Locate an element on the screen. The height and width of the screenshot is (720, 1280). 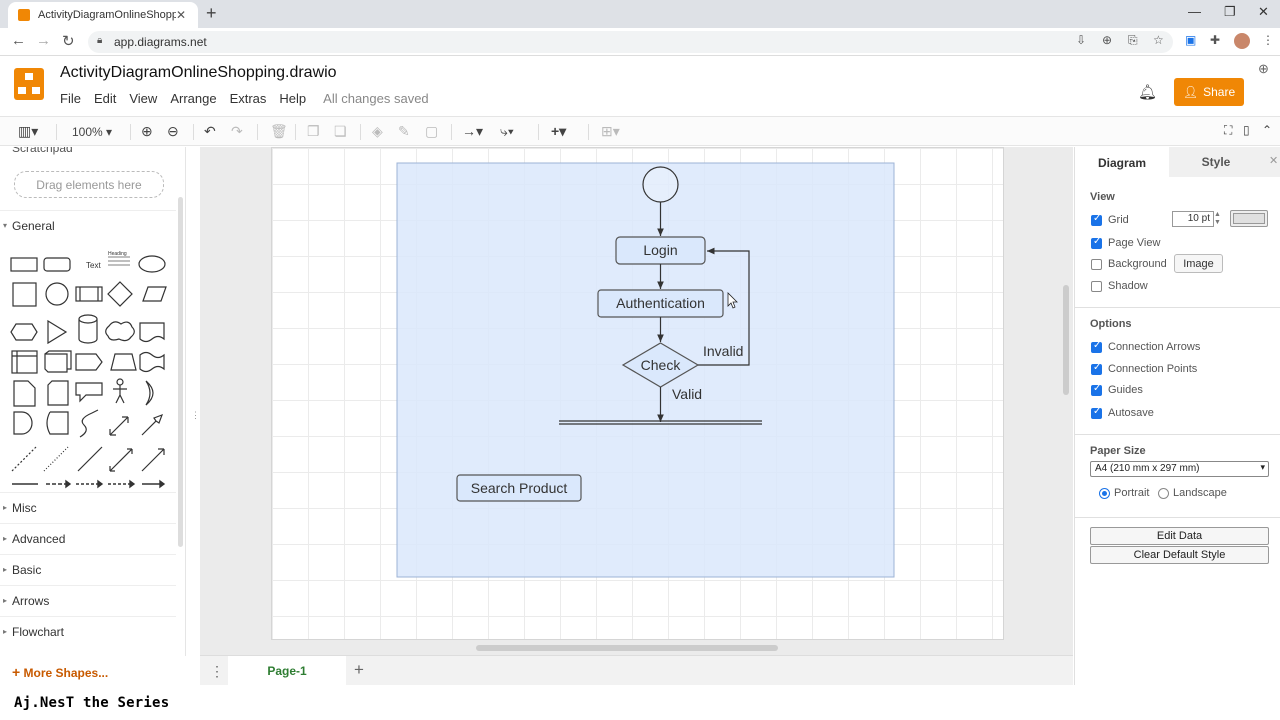
line-color-icon: ✎ is located at coordinates (404, 131).